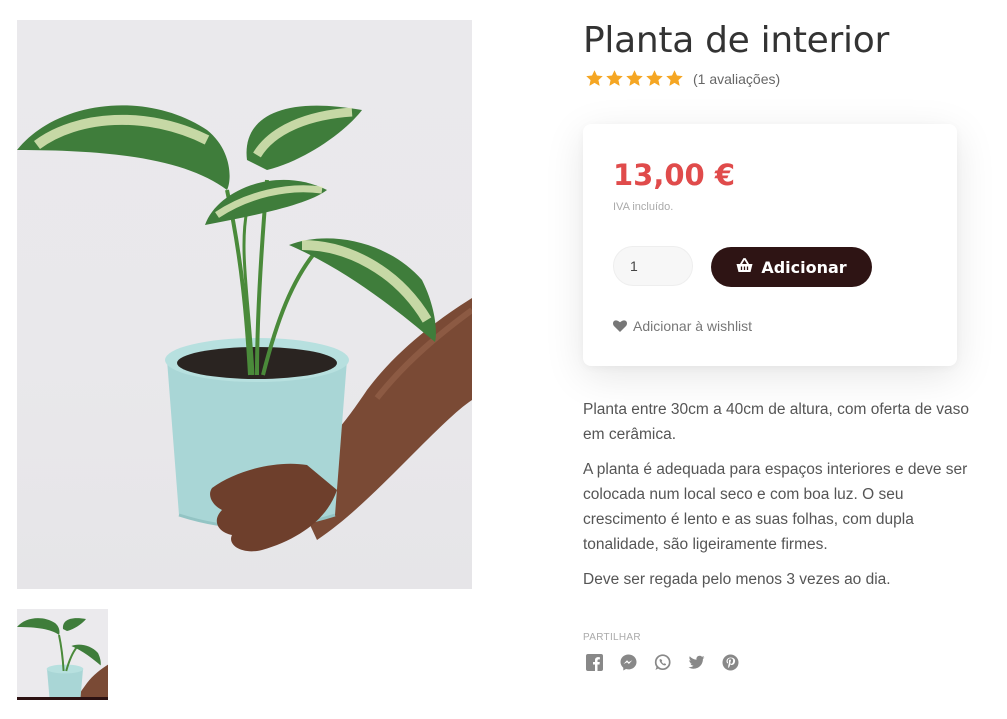 This screenshot has width=1007, height=719. What do you see at coordinates (620, 326) in the screenshot?
I see `heart-icon` at bounding box center [620, 326].